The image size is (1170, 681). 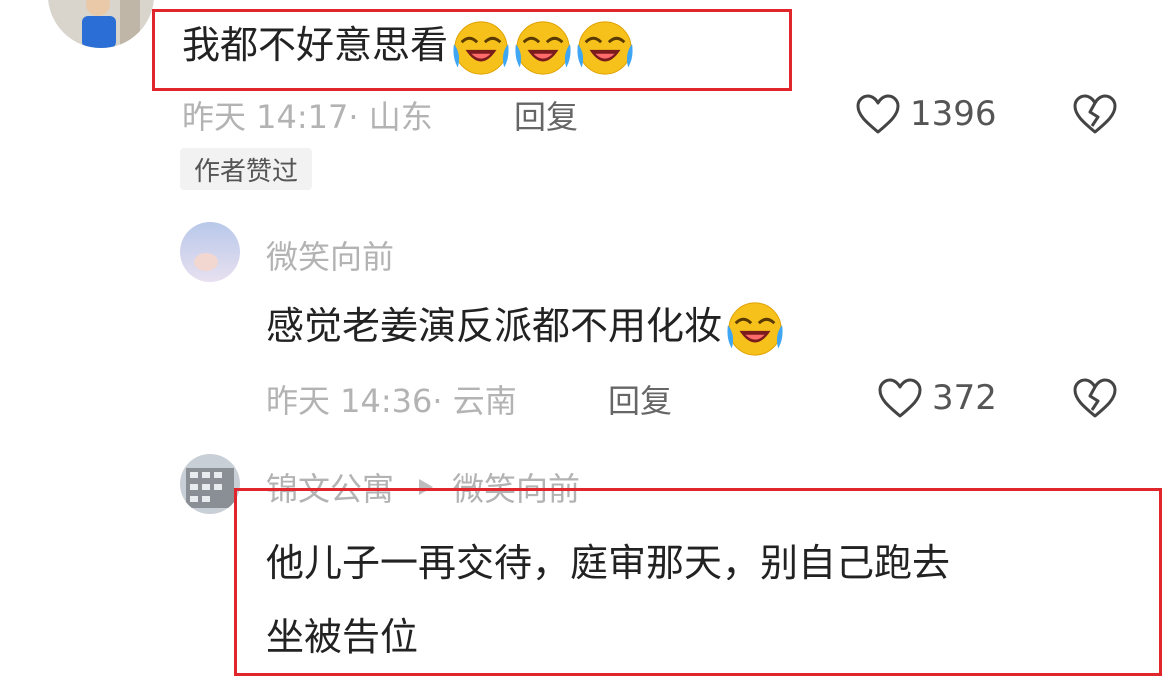 I want to click on like-button: 1396, so click(x=925, y=114).